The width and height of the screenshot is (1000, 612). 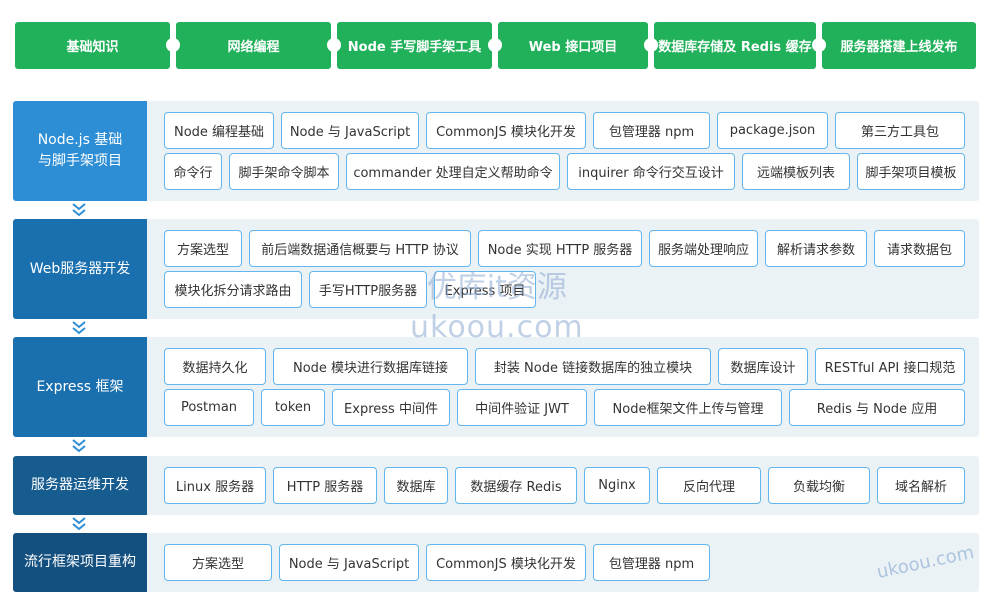 I want to click on section-title-text: Web服务器开发, so click(x=80, y=268).